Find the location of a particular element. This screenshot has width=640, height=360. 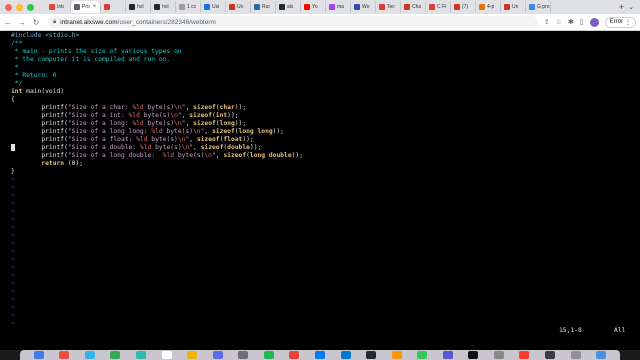

tab-close-icon: × is located at coordinates (95, 7).